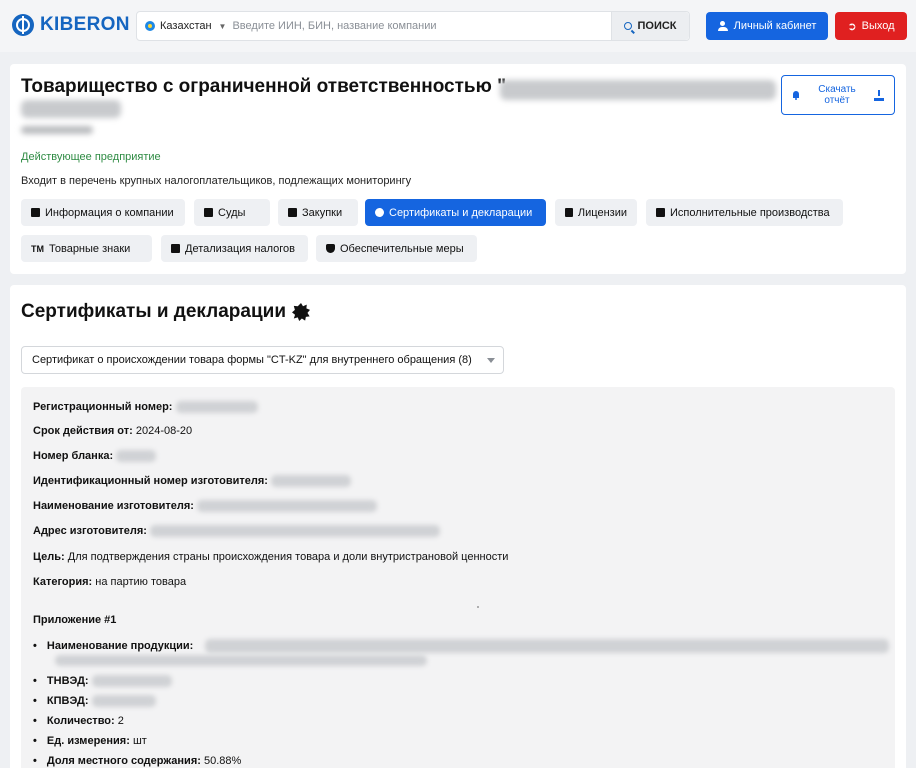  Describe the element at coordinates (491, 360) in the screenshot. I see `chevron-down-icon` at that location.